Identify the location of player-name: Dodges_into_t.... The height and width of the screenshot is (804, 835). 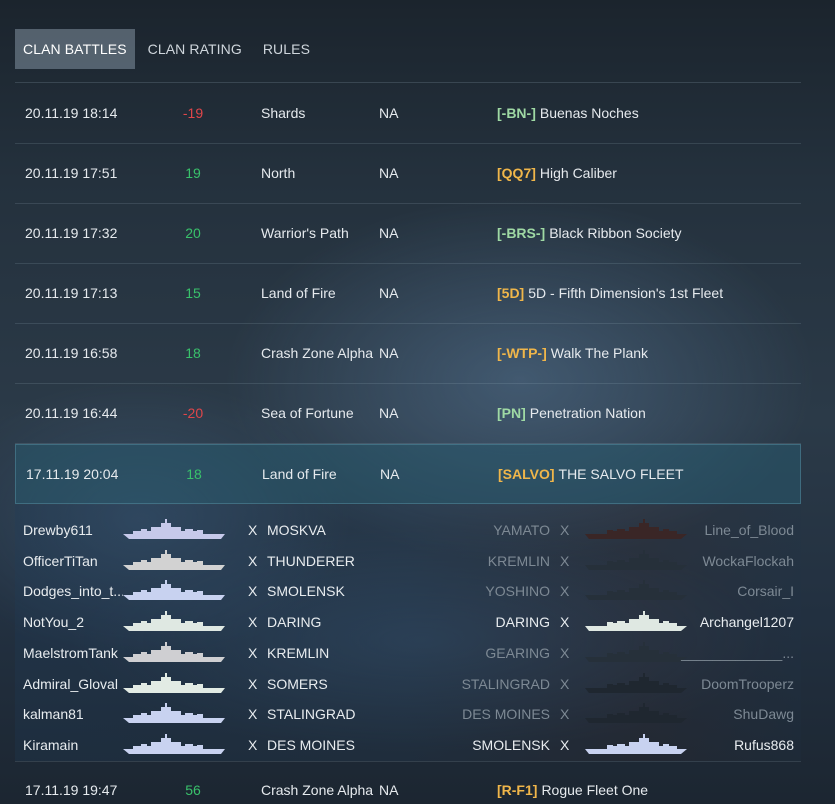
(73, 591).